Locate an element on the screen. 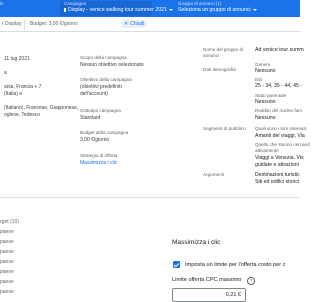 The image size is (320, 302). campaign-summary-bar: r Display Budget: 3,00 €/giorno ✕ Chiudi is located at coordinates (150, 24).